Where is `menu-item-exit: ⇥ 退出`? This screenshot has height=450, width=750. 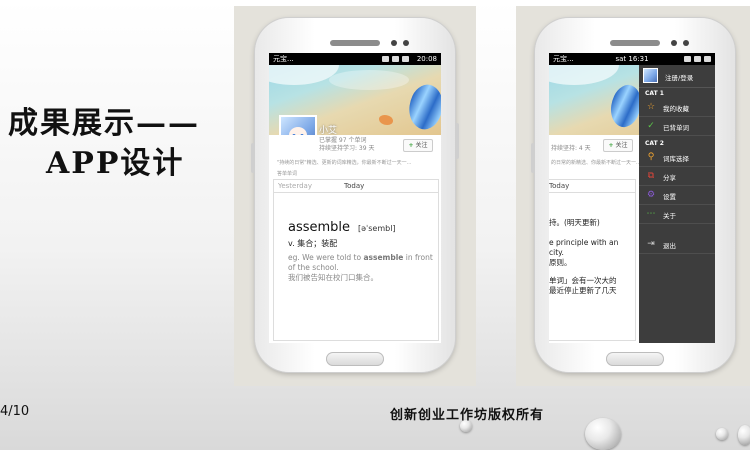
menu-item-exit: ⇥ 退出 is located at coordinates (677, 244).